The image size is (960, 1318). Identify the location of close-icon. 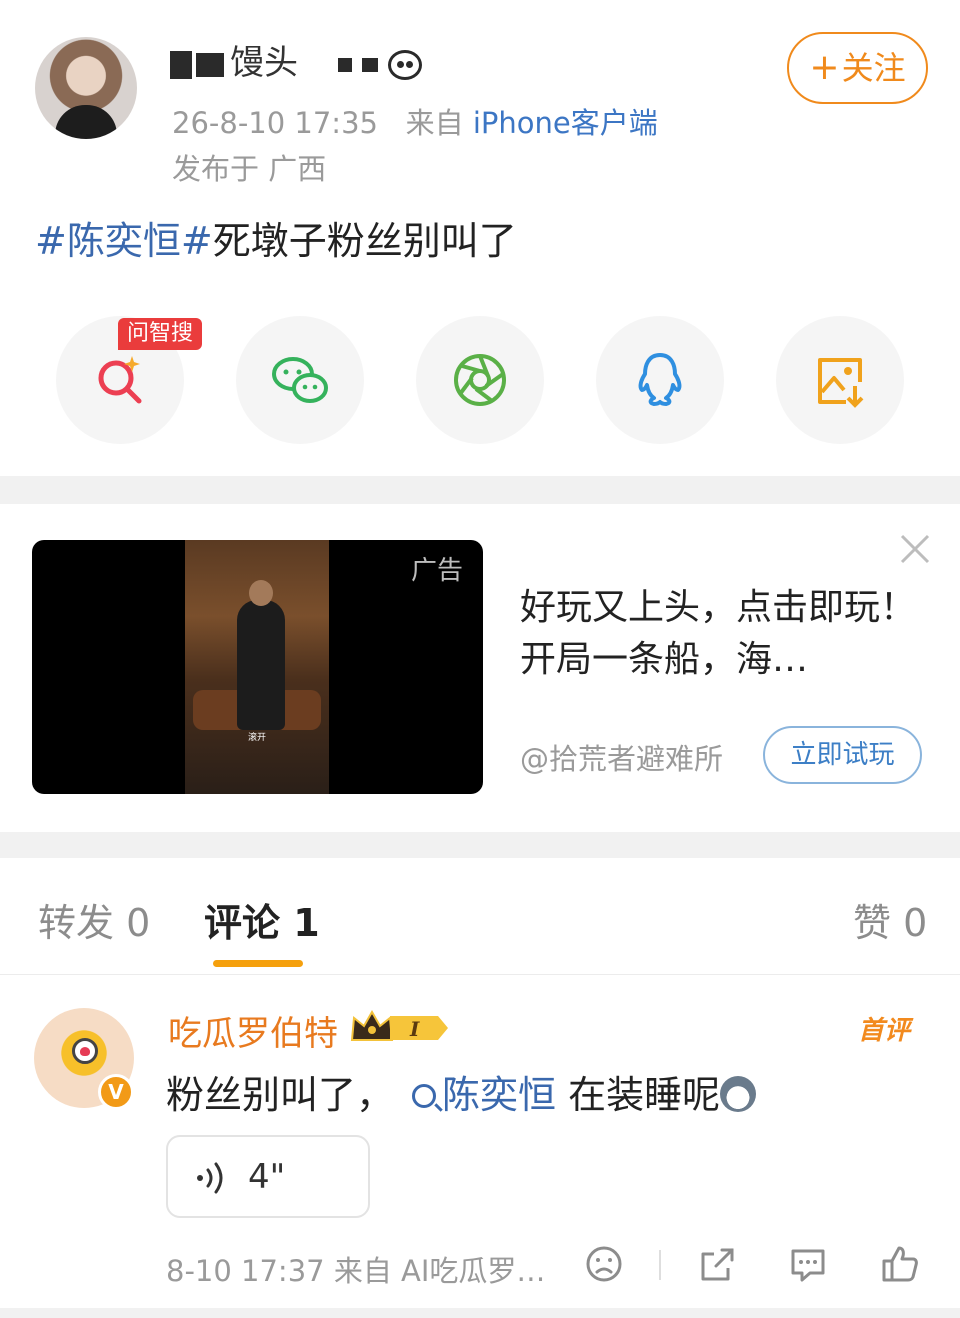
(915, 549).